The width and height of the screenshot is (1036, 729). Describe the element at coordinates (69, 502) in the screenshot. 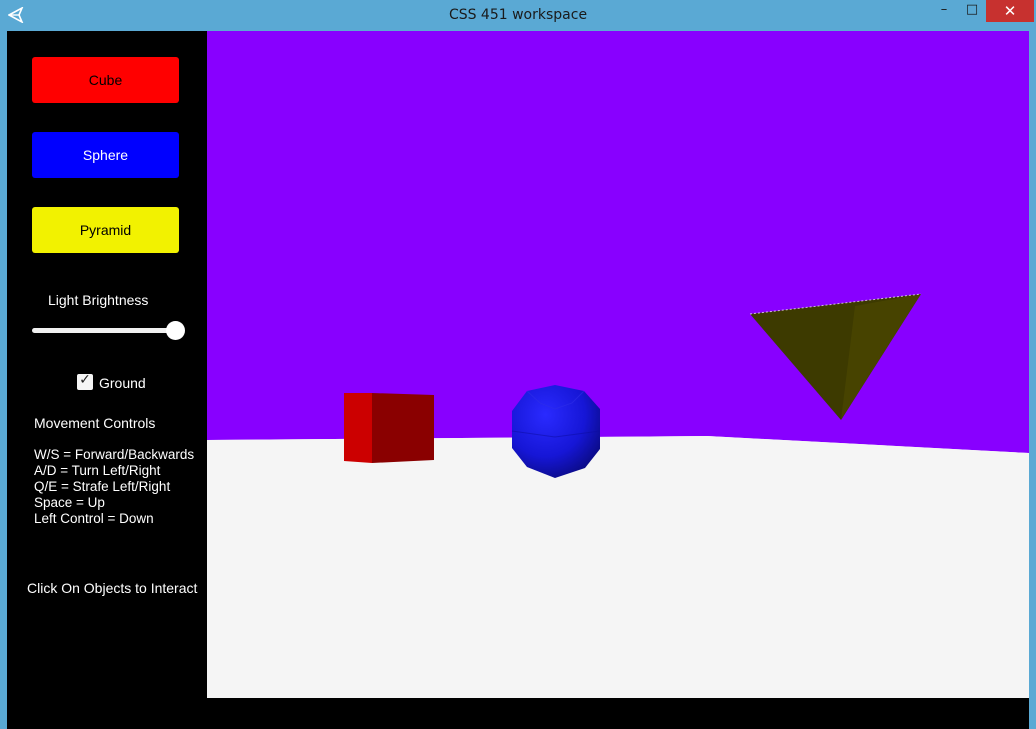

I see `control-line: Space = Up` at that location.